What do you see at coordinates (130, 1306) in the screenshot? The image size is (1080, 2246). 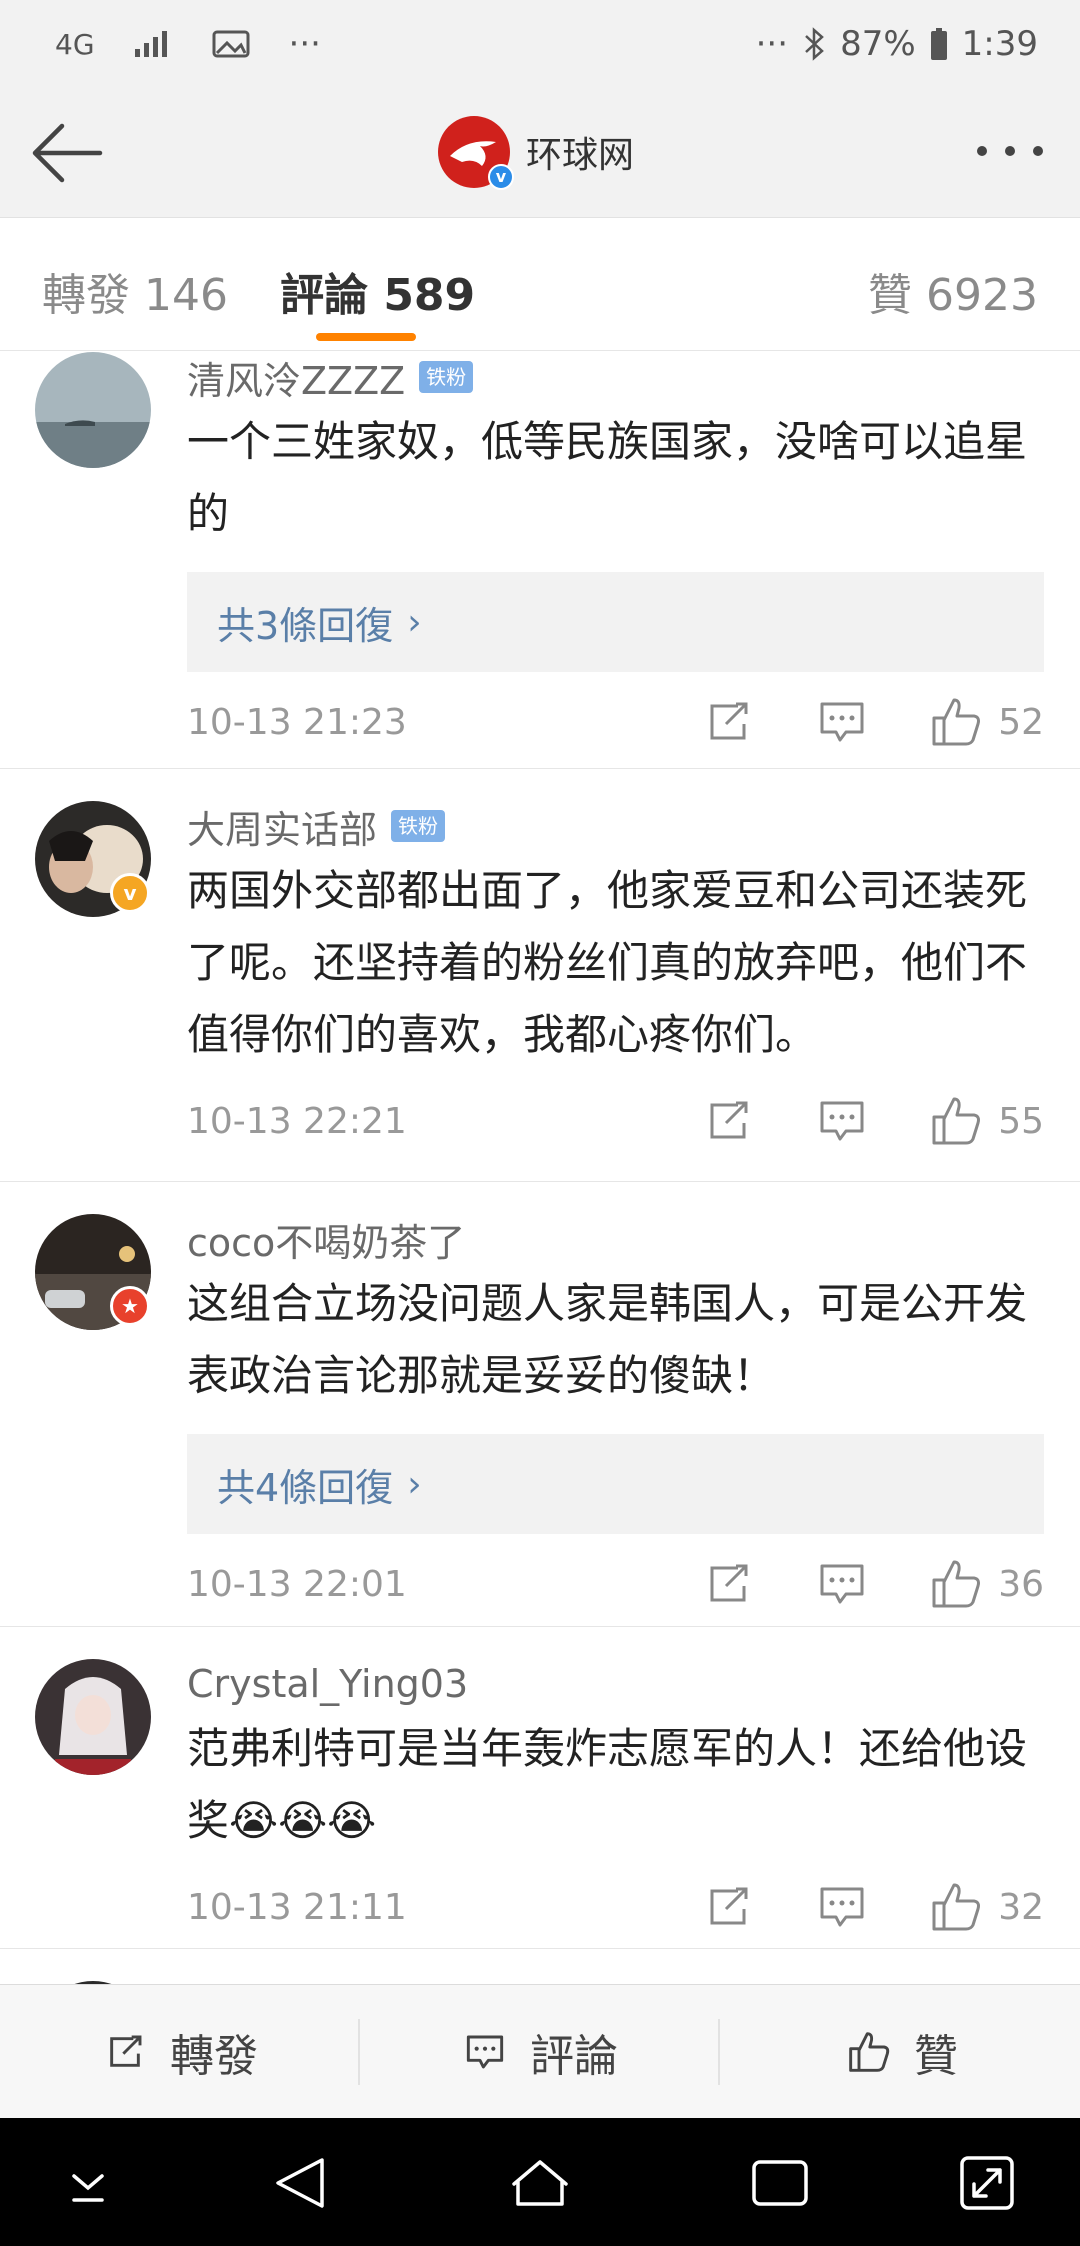 I see `red-verified-icon: ★` at bounding box center [130, 1306].